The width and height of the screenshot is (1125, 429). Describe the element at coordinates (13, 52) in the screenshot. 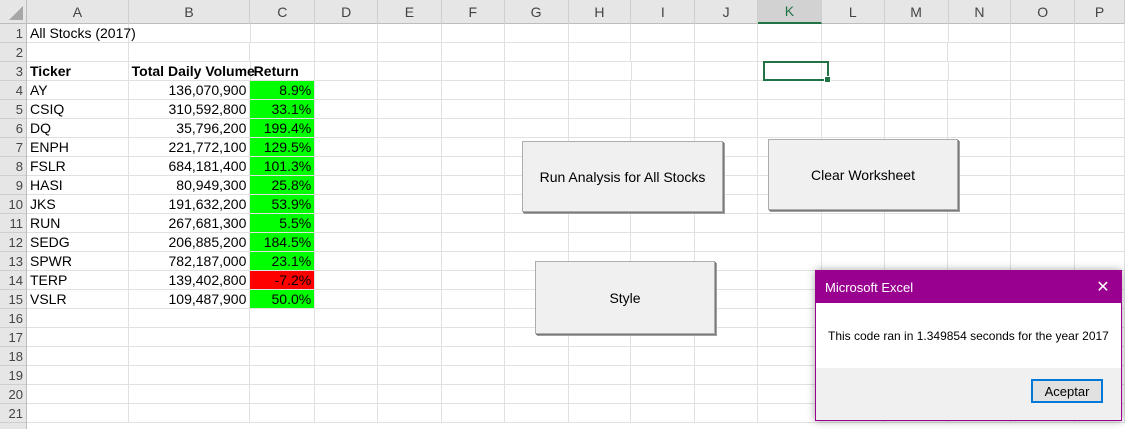

I see `row-header-2: 2` at that location.